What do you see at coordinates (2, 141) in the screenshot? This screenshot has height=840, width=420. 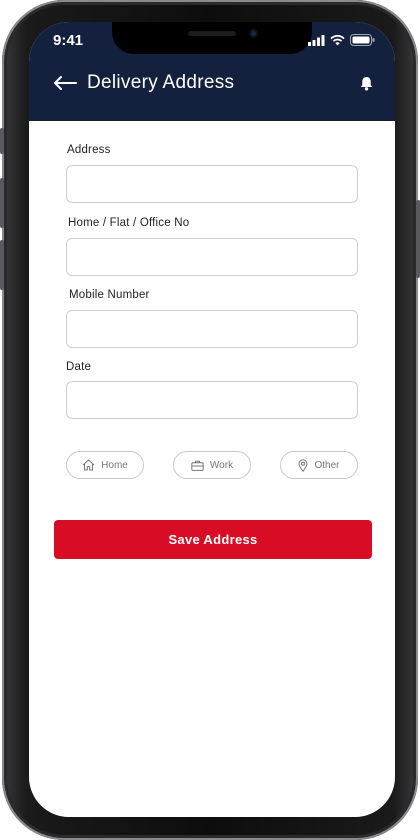 I see `mute-switch` at bounding box center [2, 141].